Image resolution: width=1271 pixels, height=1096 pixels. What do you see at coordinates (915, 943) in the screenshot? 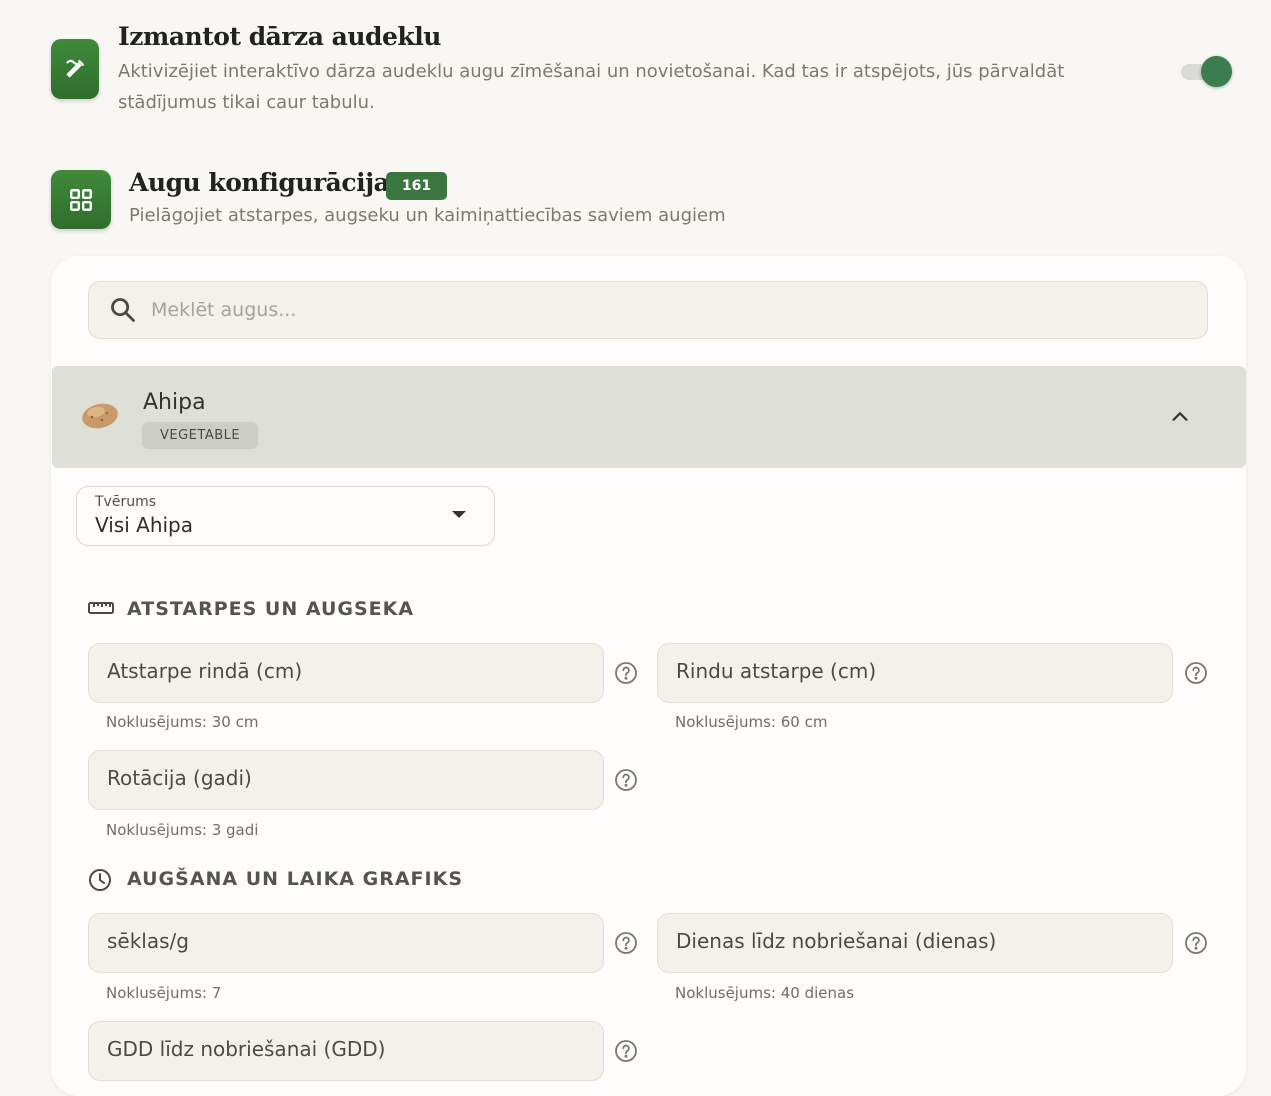
I see `days-to-maturity-field: Dienas līdz nobriešanai (dienas)` at bounding box center [915, 943].